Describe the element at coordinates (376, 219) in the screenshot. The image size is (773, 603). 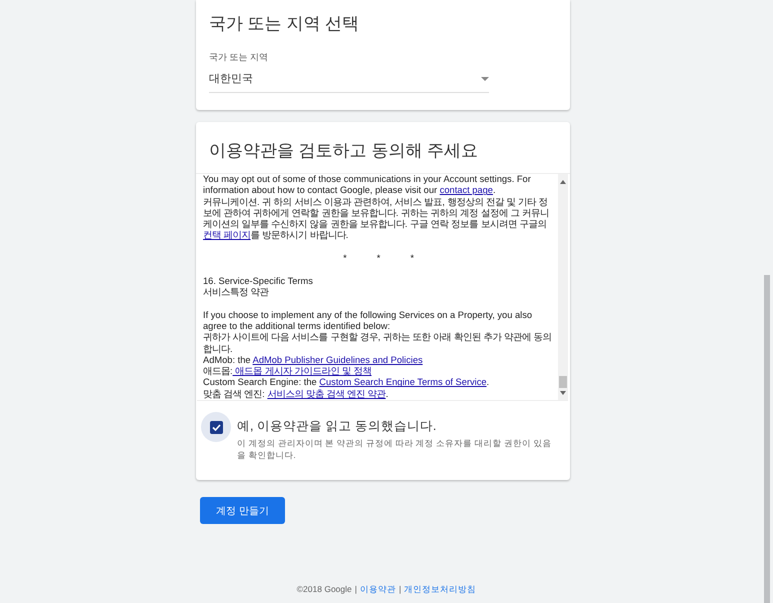
I see `terms-paragraph: 커뮤니케이션. 귀 하의 서비스 이용과 관련하여, 서비스 발표, 행정상의 전갈 및 기타 정보에 관하여 귀하에게 연락할 권한을 보유합니다. 귀하는 귀하의 계정 설정에 그 커뮤니케이션의 일부를 수신하지 않을 권한을 보유합니다. 구글 연락 정보를 보시려면 구글의 컨택 페이지를 방문하시기 바랍니다.` at that location.